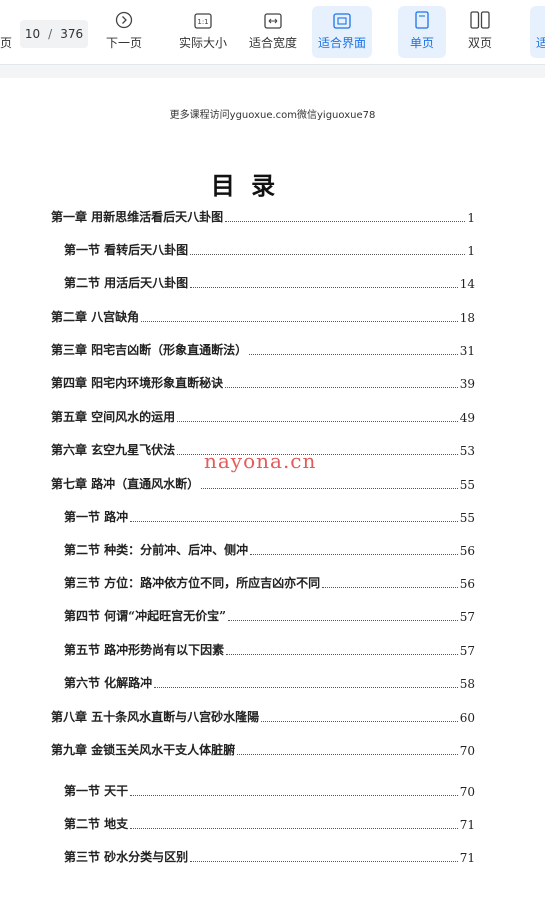 This screenshot has width=545, height=917. What do you see at coordinates (272, 43) in the screenshot?
I see `fit-width-label: 适合宽度` at bounding box center [272, 43].